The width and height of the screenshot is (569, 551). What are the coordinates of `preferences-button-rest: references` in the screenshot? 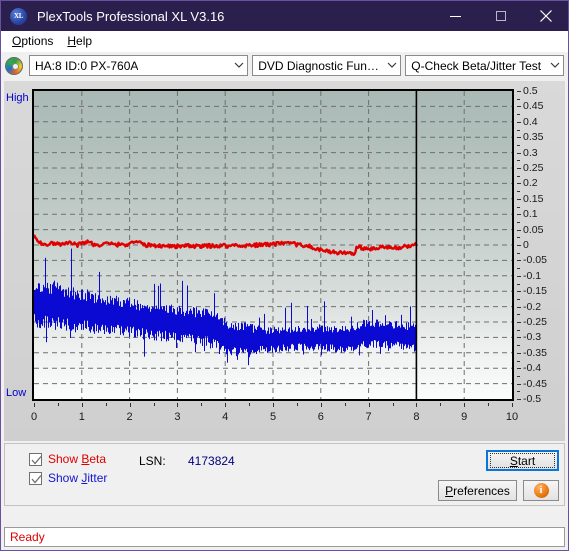 It's located at (481, 490).